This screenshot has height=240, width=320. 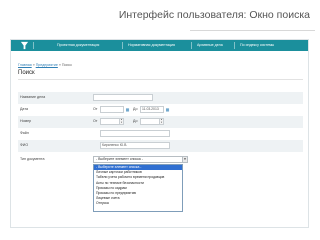 What do you see at coordinates (123, 97) in the screenshot?
I see `case-name-input` at bounding box center [123, 97].